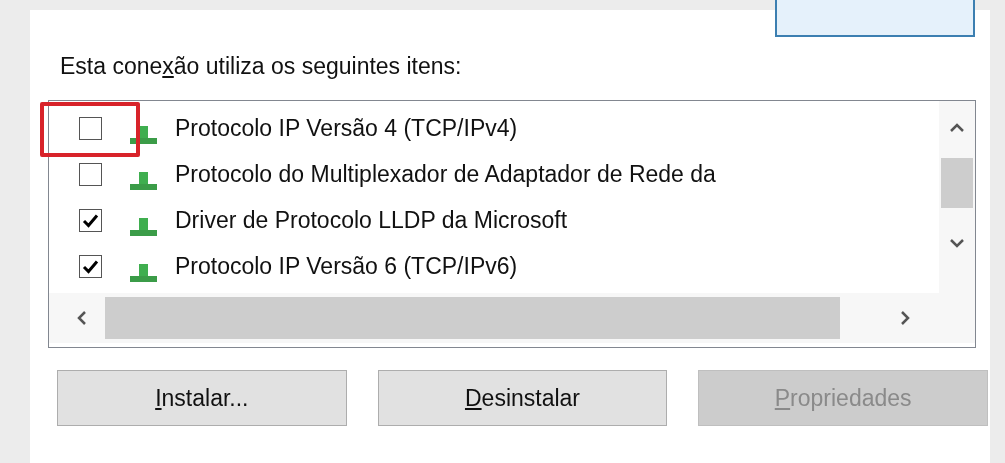 This screenshot has height=463, width=1005. I want to click on item-label: Protocolo IP Versão 4 (TCP/IPv4), so click(346, 128).